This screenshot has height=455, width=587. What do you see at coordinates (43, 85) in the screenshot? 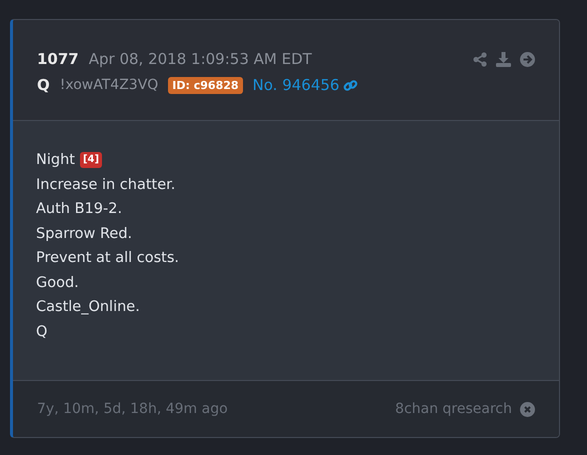
I see `author-name: Q` at bounding box center [43, 85].